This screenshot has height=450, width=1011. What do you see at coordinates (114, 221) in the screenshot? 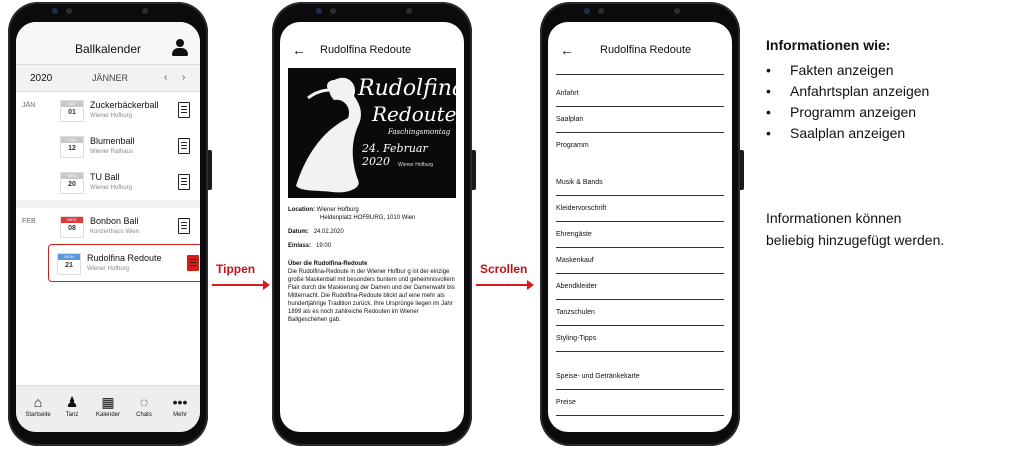
I see `event-name: Bonbon Ball` at bounding box center [114, 221].